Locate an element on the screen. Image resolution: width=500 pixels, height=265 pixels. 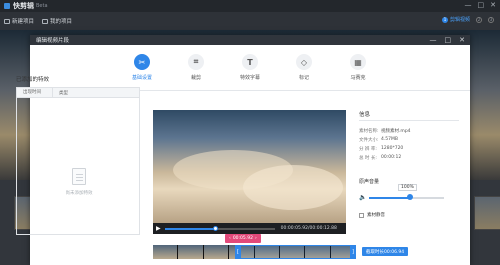
step-indicator: 1 剪辑视频 2 3 is located at coordinates (467, 19).